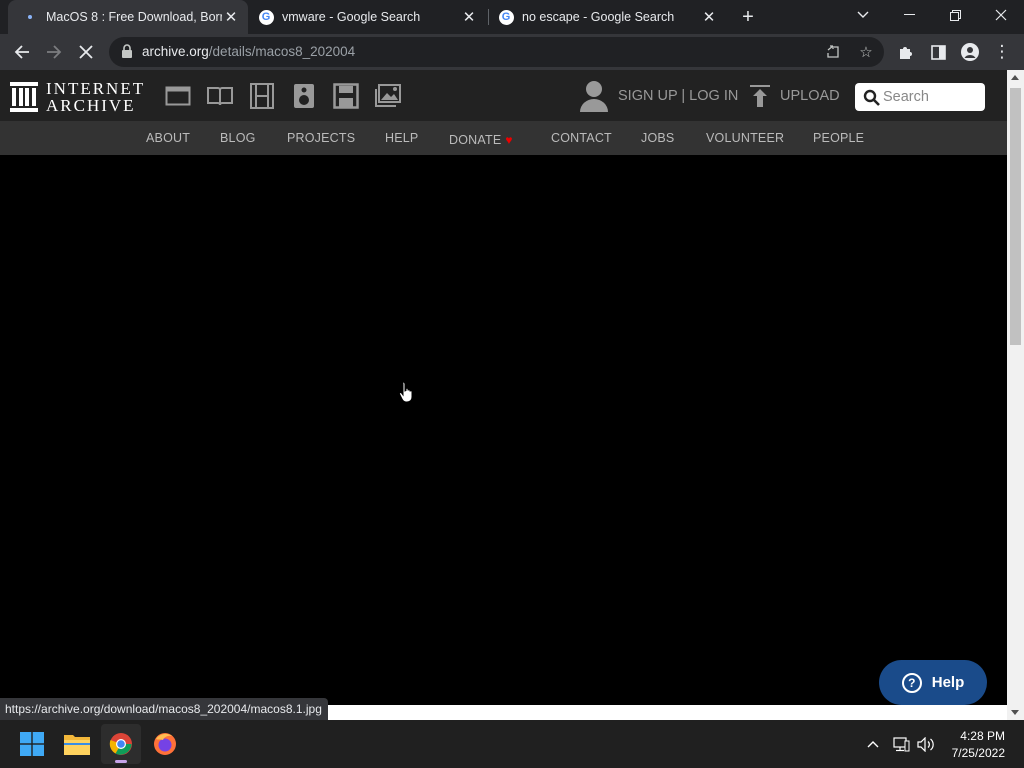 This screenshot has height=768, width=1024. Describe the element at coordinates (165, 744) in the screenshot. I see `firefox-taskbar-icon` at that location.